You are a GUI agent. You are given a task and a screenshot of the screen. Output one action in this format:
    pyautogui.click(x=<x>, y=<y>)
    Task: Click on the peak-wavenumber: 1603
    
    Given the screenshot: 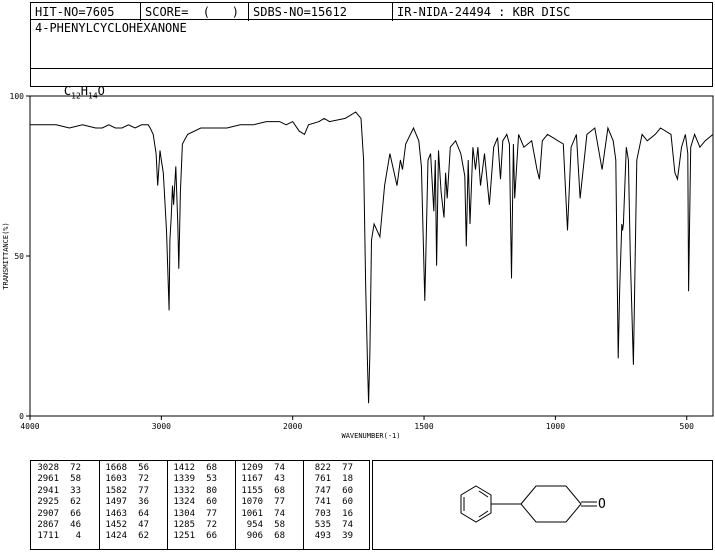 What is the action you would take?
    pyautogui.click(x=116, y=479)
    